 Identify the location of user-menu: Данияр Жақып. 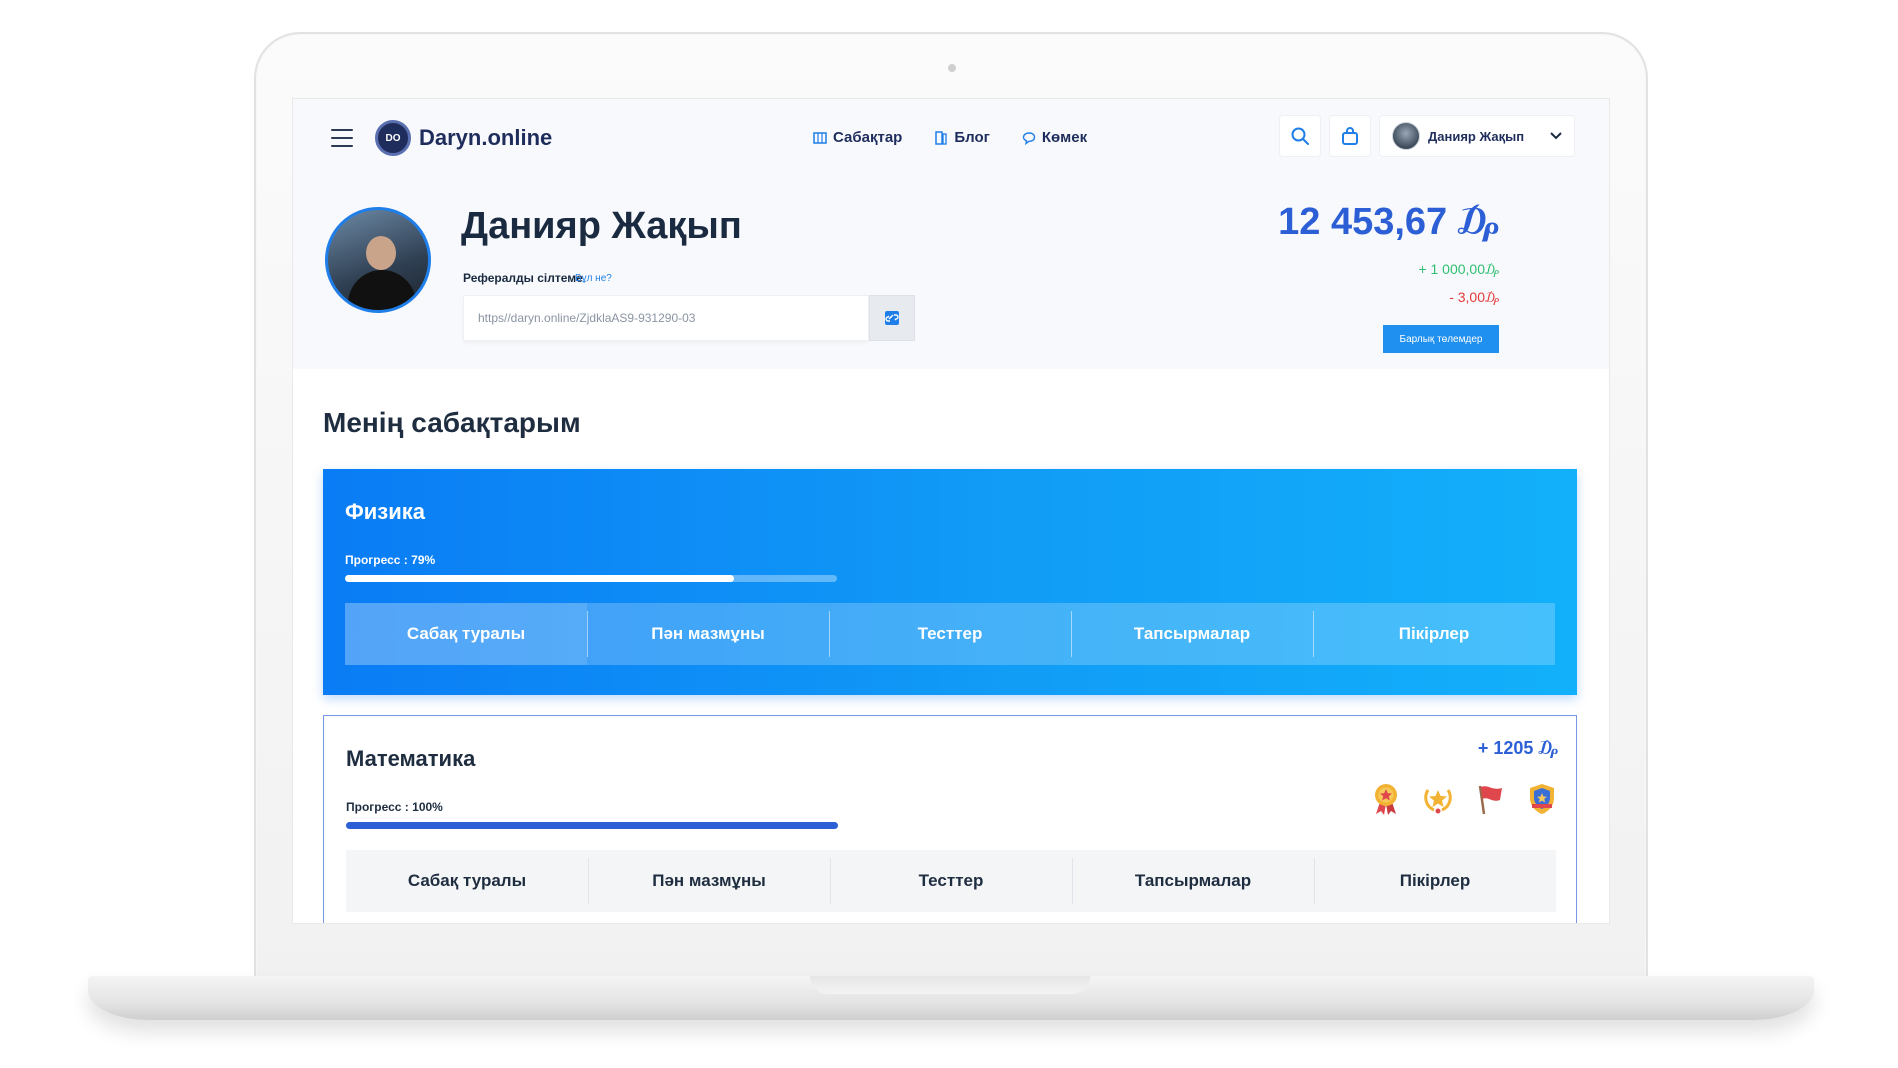
(1477, 136).